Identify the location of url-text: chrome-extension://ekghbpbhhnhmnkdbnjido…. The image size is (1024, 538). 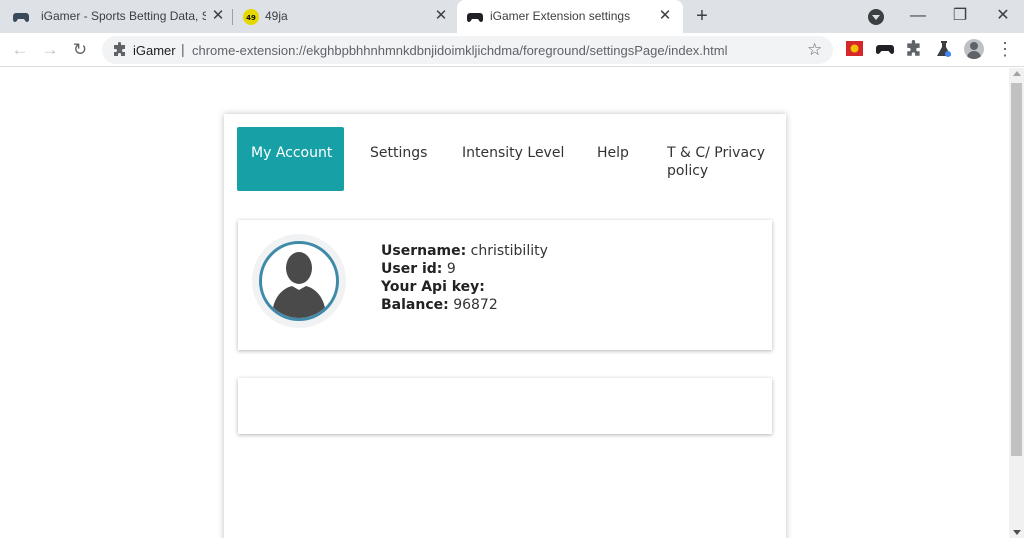
(459, 50).